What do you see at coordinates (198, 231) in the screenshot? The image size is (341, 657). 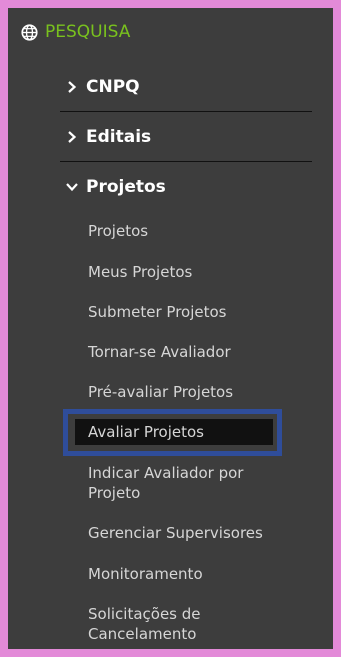 I see `menu-item-projetos: Projetos` at bounding box center [198, 231].